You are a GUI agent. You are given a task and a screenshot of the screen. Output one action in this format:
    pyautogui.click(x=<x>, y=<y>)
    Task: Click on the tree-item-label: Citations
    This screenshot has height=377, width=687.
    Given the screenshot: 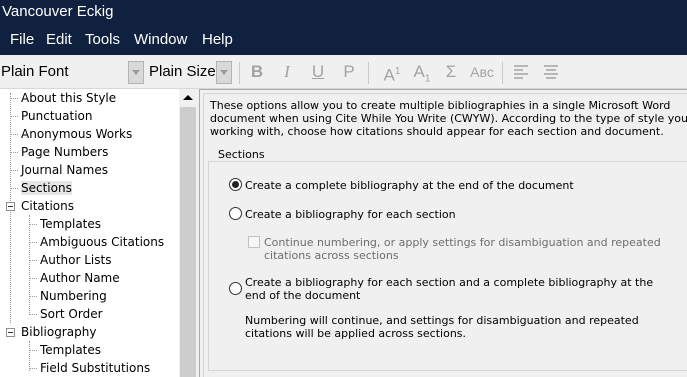 What is the action you would take?
    pyautogui.click(x=48, y=206)
    